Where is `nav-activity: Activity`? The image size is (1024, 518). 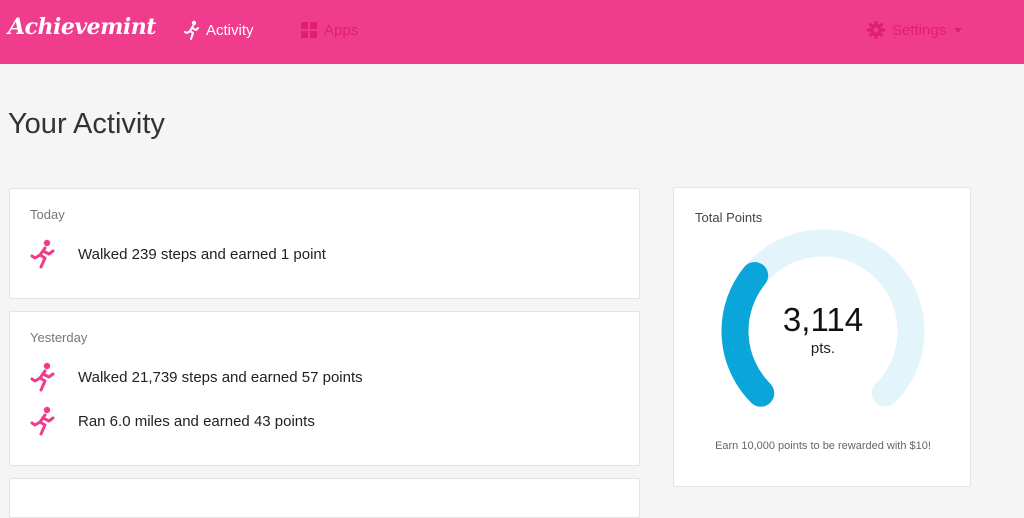
nav-activity: Activity is located at coordinates (219, 30).